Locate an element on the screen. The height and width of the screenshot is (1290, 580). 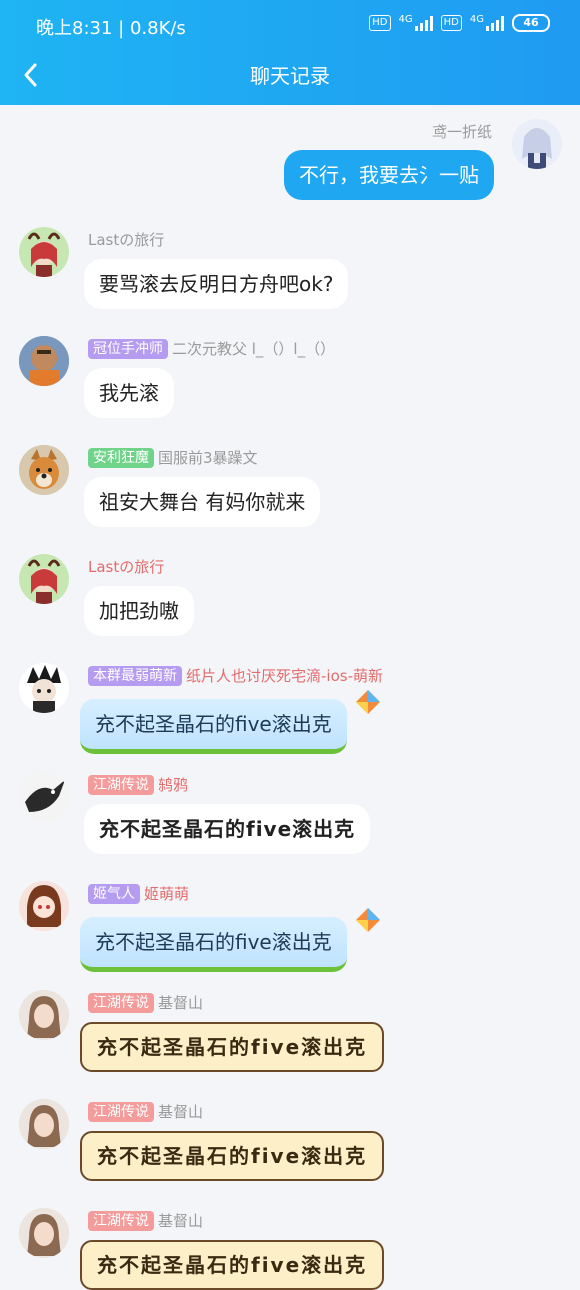
network-type-1: 4G is located at coordinates (405, 19).